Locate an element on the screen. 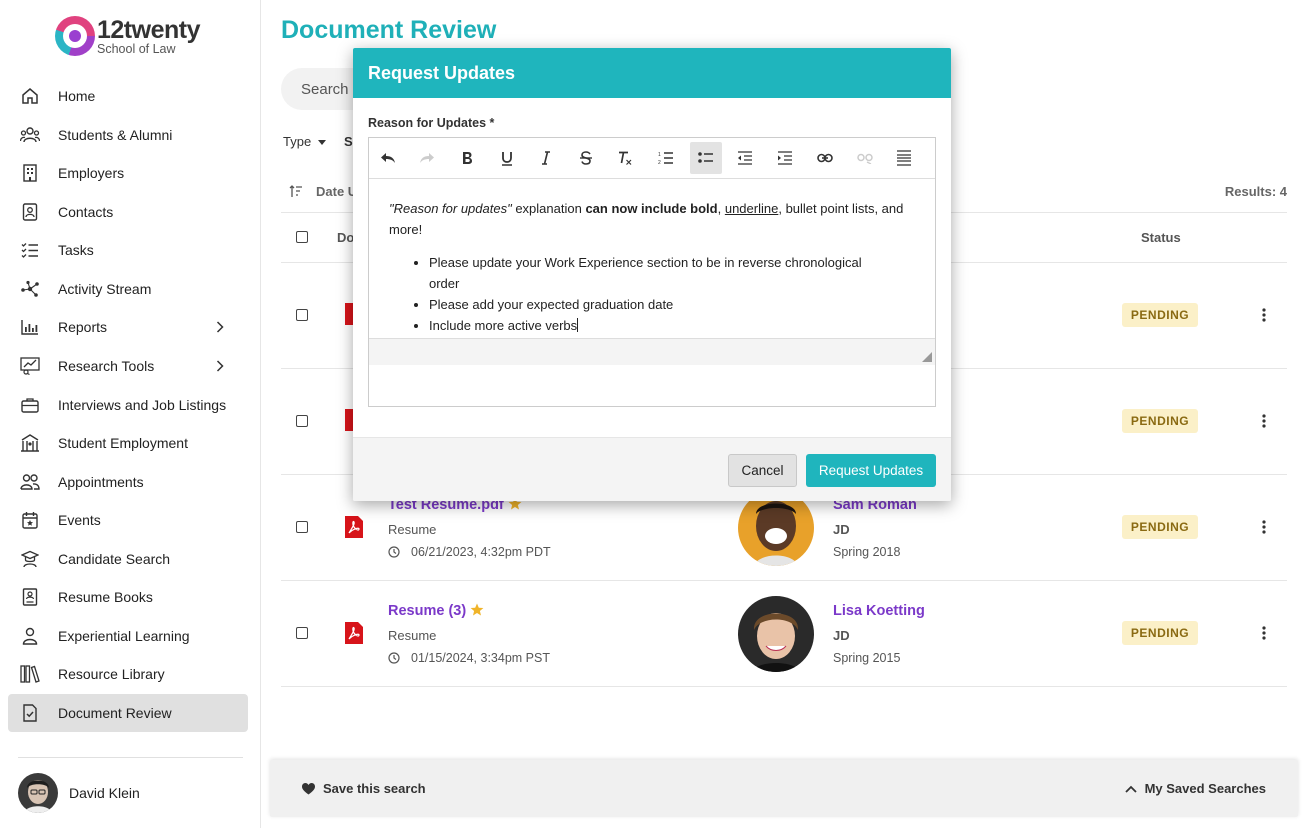  star-icon is located at coordinates (477, 609).